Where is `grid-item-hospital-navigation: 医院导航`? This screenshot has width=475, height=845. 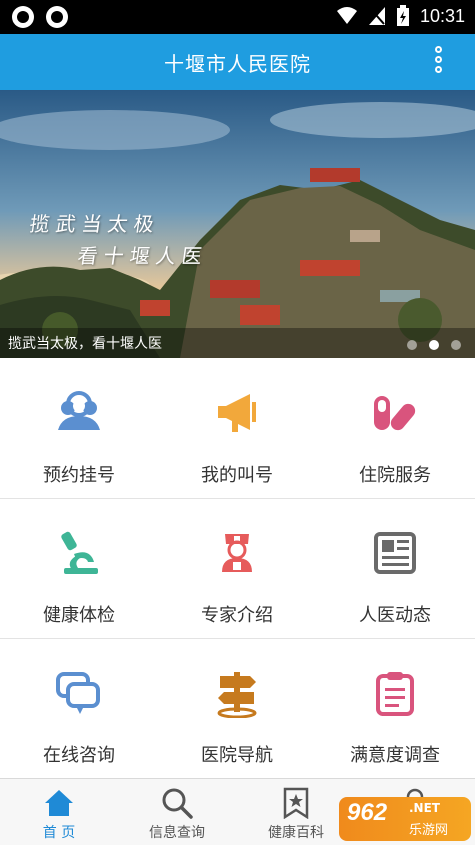
grid-item-hospital-navigation: 医院导航 is located at coordinates (237, 708).